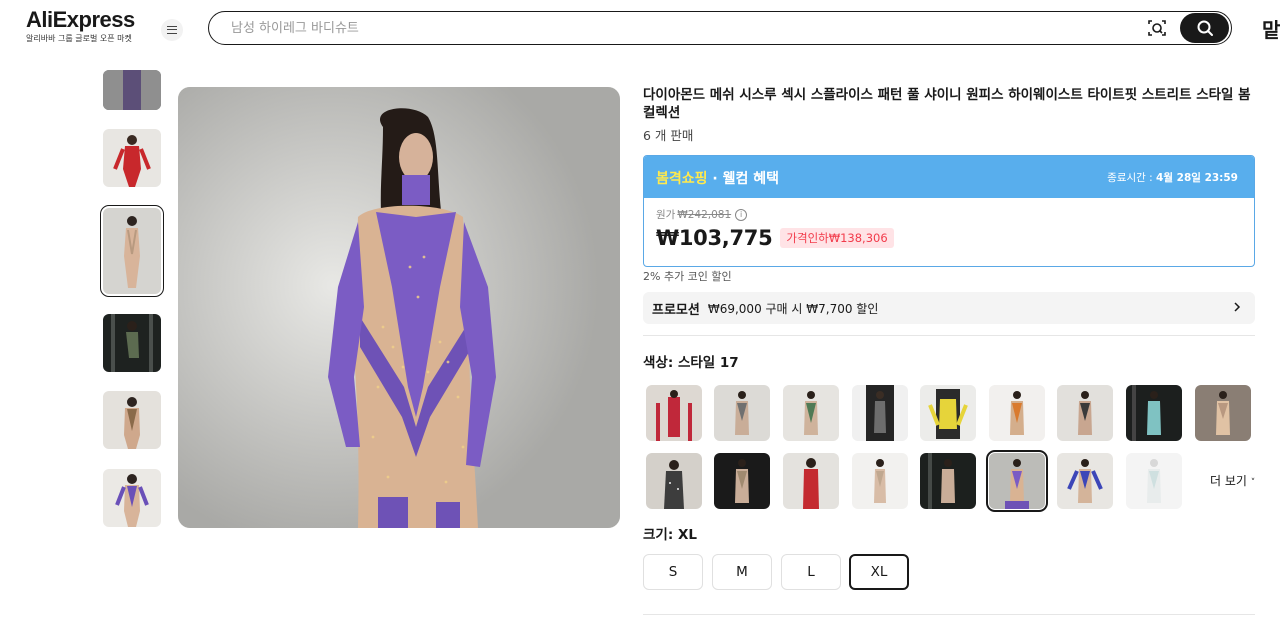 Image resolution: width=1280 pixels, height=632 pixels. I want to click on aliexpress-logo: AliExpress 알리바바 그룹 글로벌 오픈 마켓, so click(86, 26).